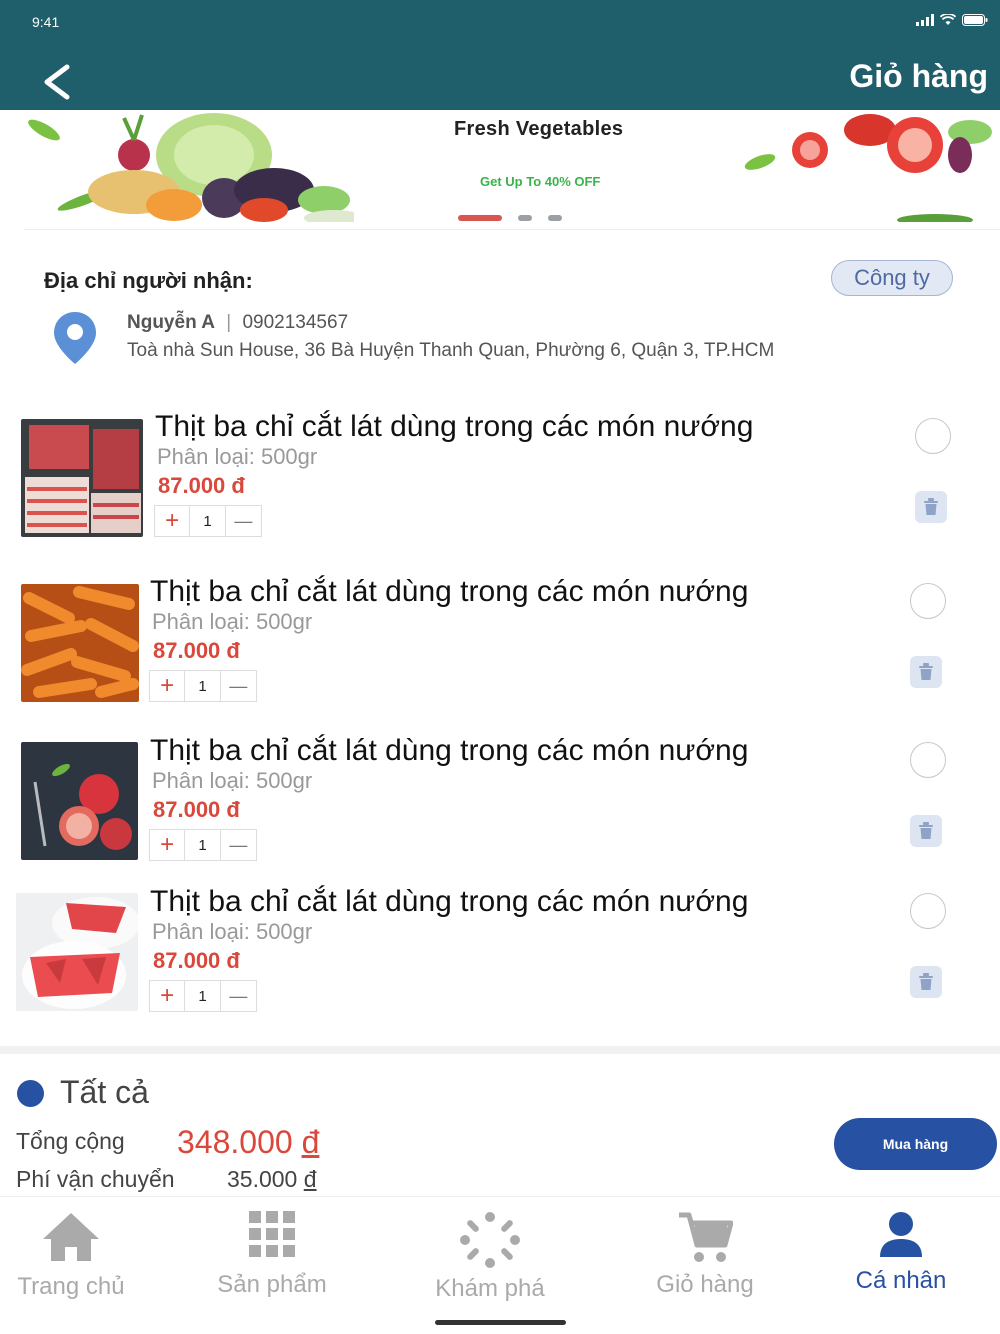  I want to click on banner-subtitle: Get Up To 40% OFF, so click(540, 181).